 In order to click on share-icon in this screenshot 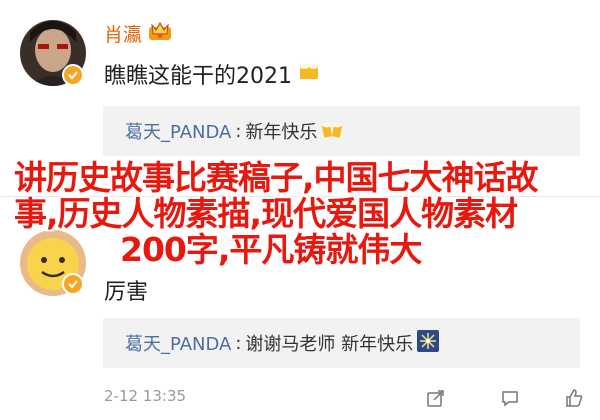, I will do `click(436, 398)`.